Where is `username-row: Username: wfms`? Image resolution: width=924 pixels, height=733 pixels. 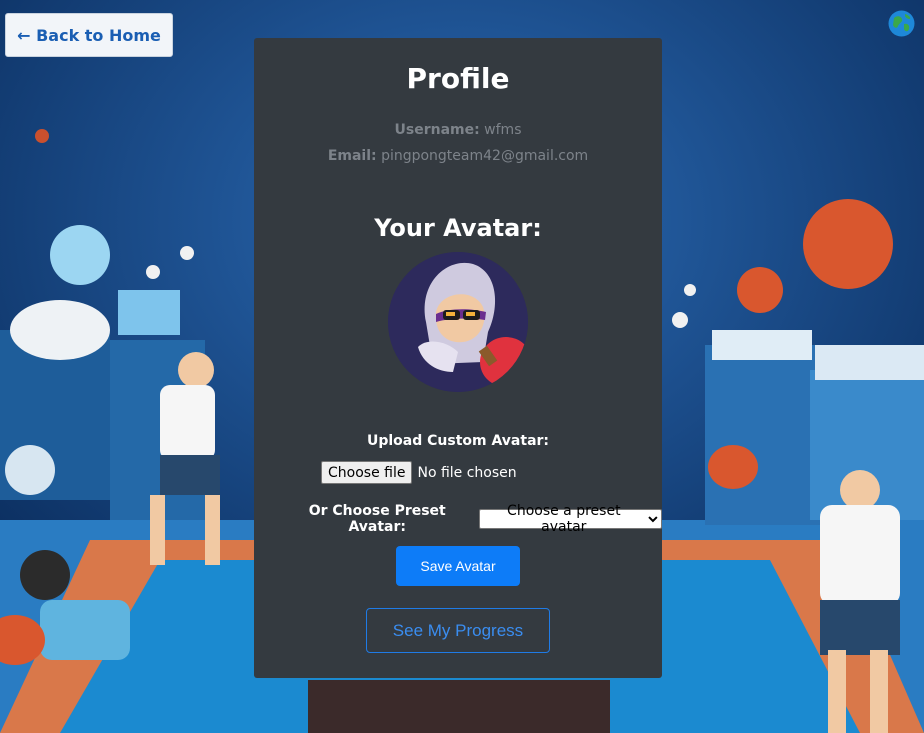 username-row: Username: wfms is located at coordinates (458, 130).